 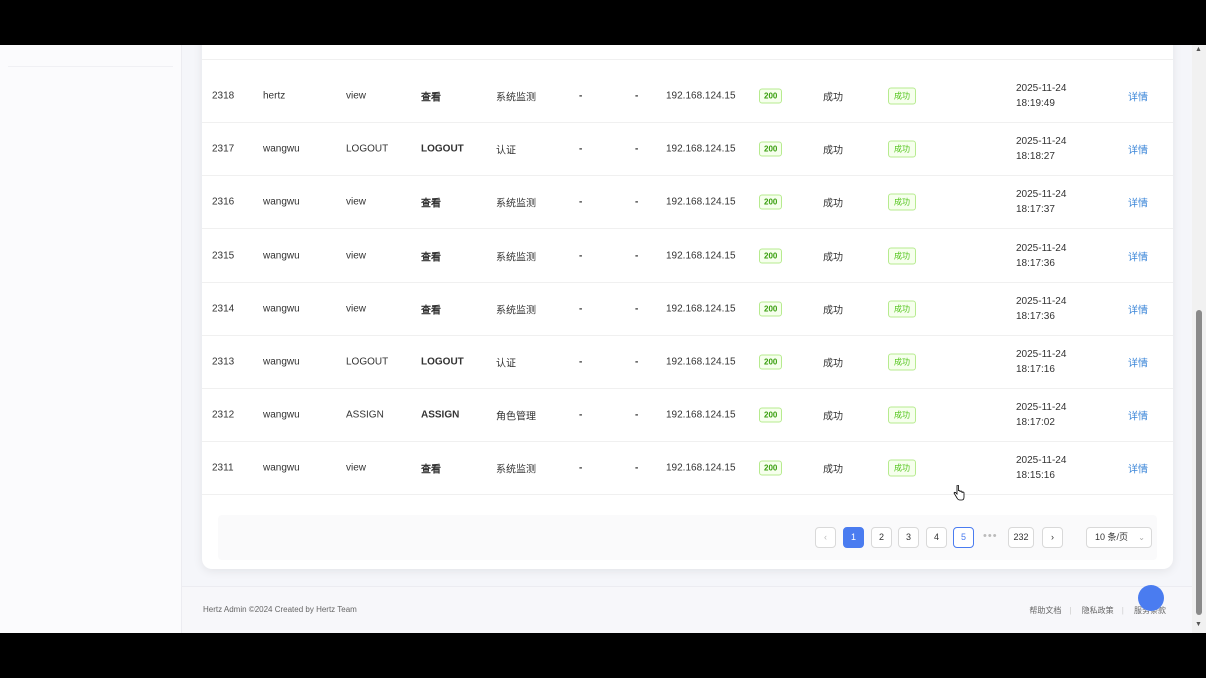 What do you see at coordinates (1198, 49) in the screenshot?
I see `scroll-up-icon: ▲` at bounding box center [1198, 49].